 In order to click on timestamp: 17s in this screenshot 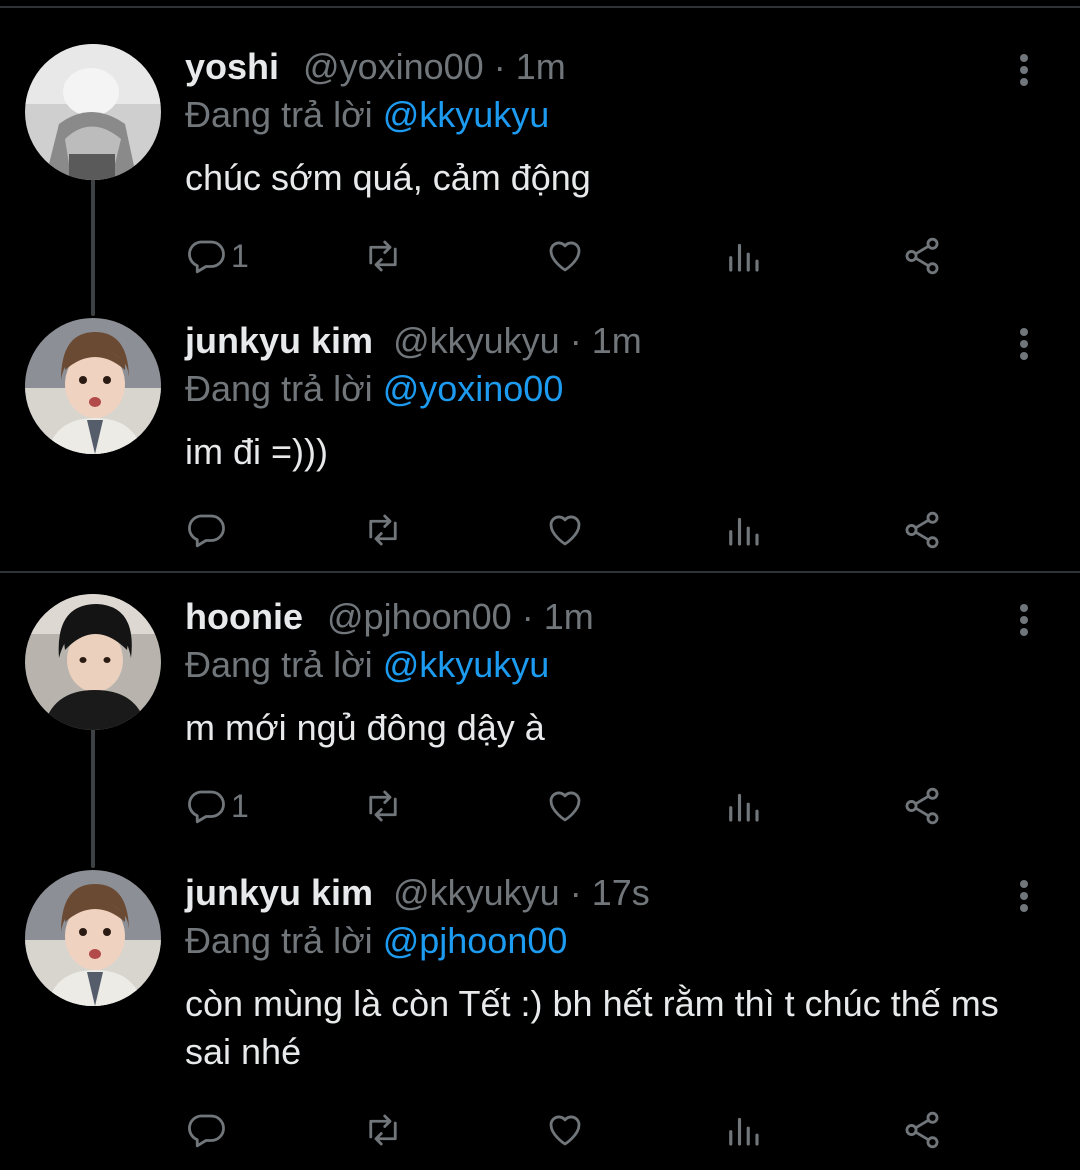, I will do `click(621, 892)`.